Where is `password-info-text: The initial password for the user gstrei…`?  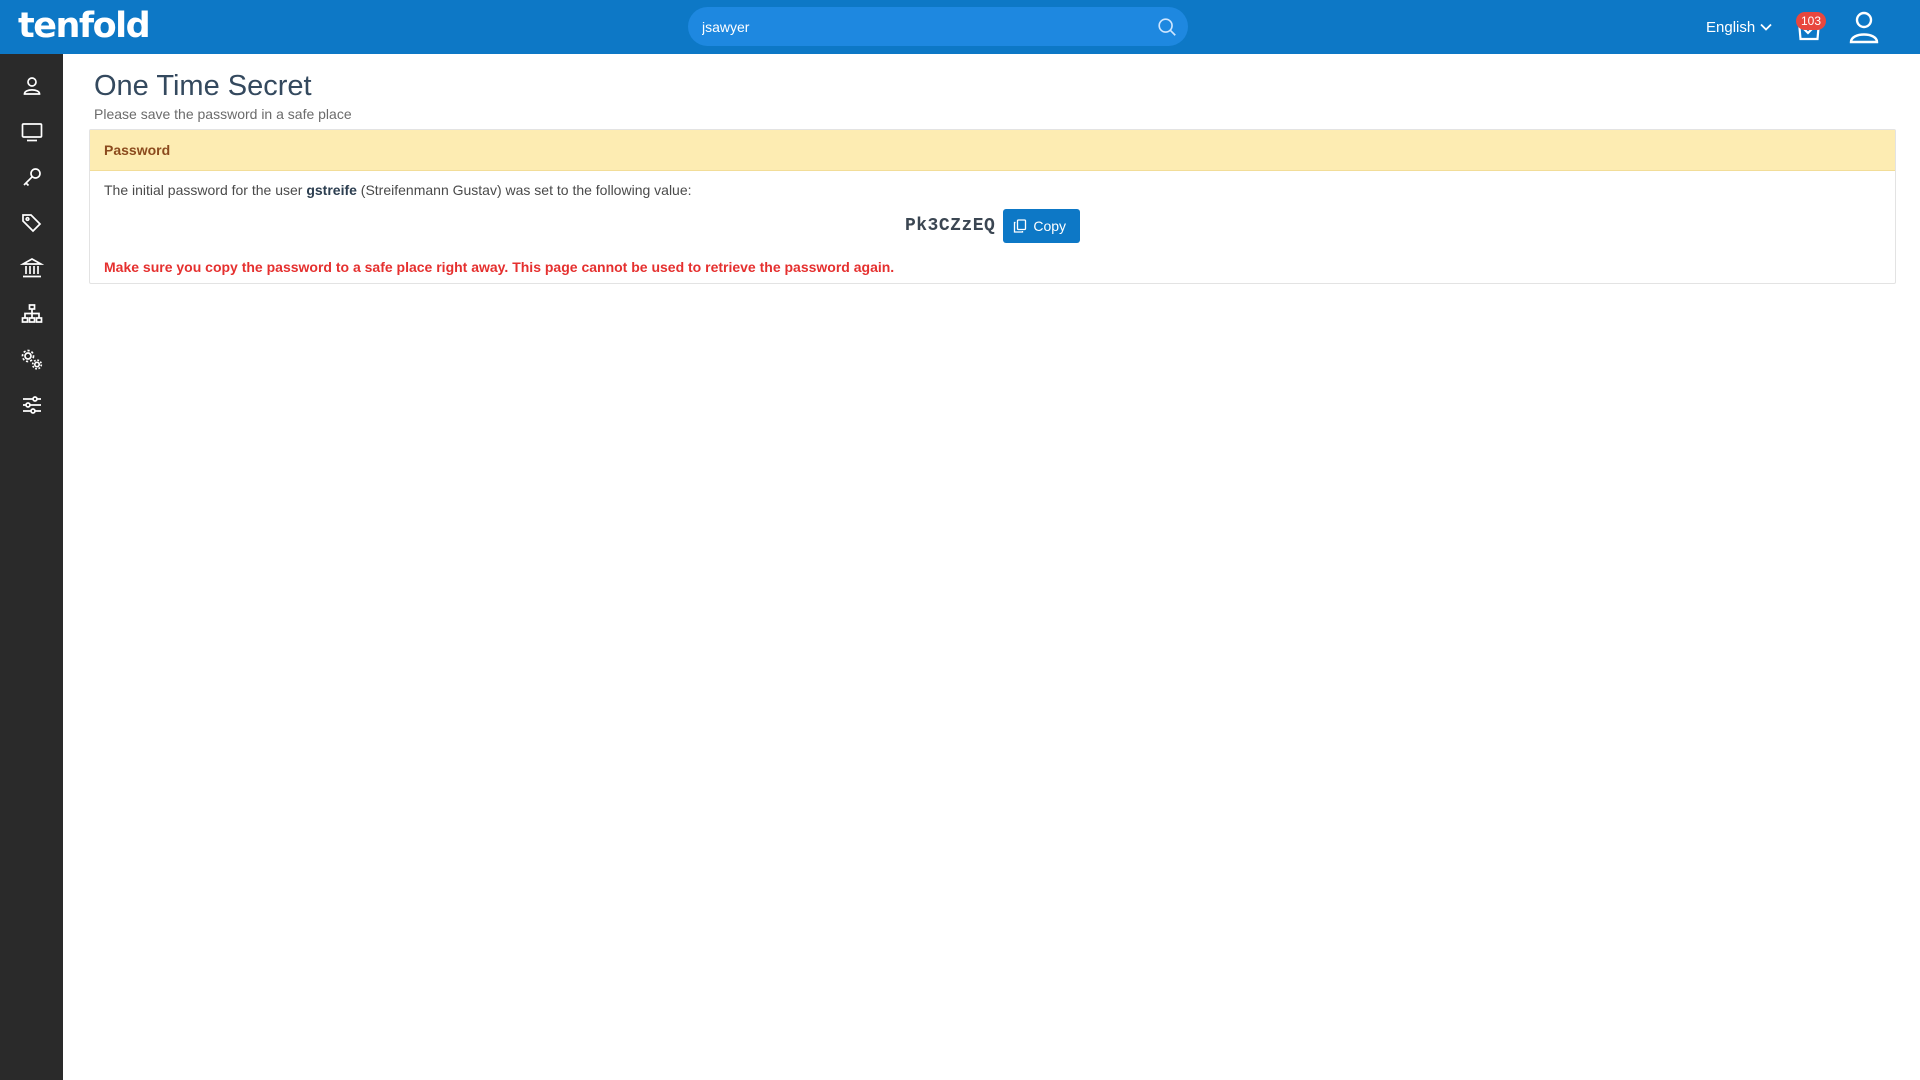 password-info-text: The initial password for the user gstrei… is located at coordinates (398, 190).